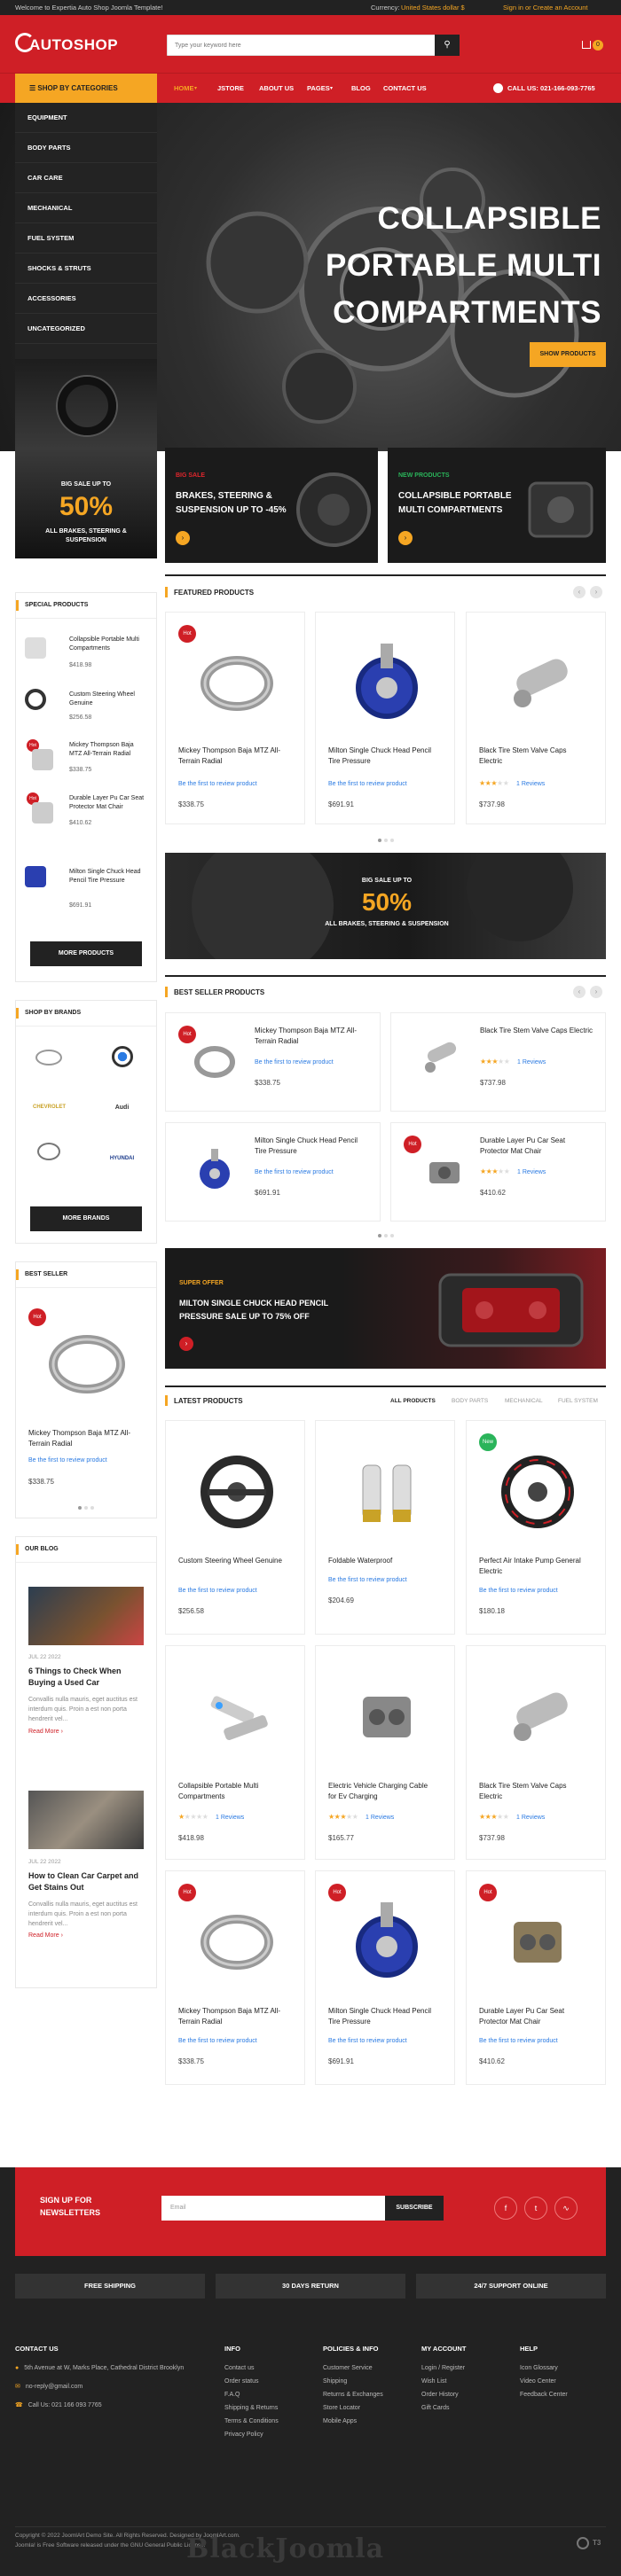  What do you see at coordinates (49, 1107) in the screenshot?
I see `brand-logo: CHEVROLET` at bounding box center [49, 1107].